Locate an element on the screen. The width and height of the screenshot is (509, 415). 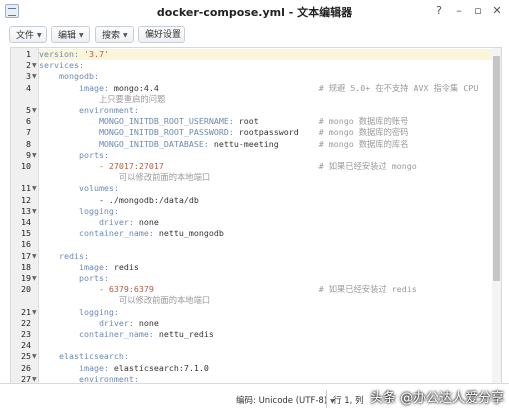
code-line: version: '3.7' is located at coordinates (265, 54).